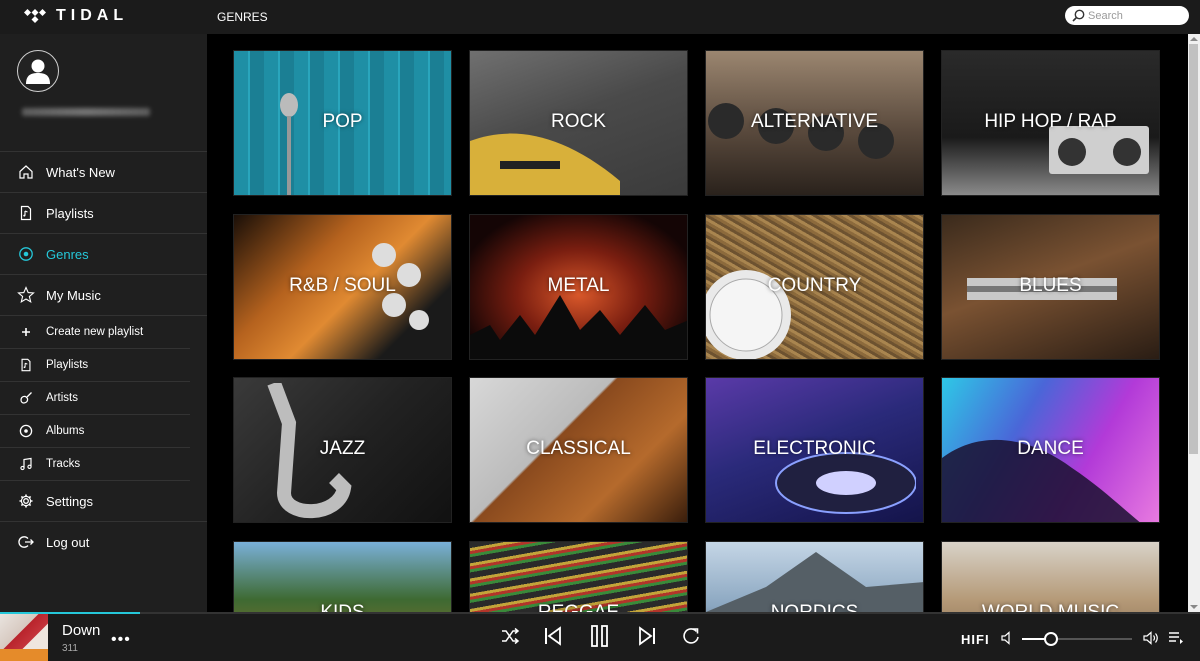  I want to click on logout-icon, so click(23, 542).